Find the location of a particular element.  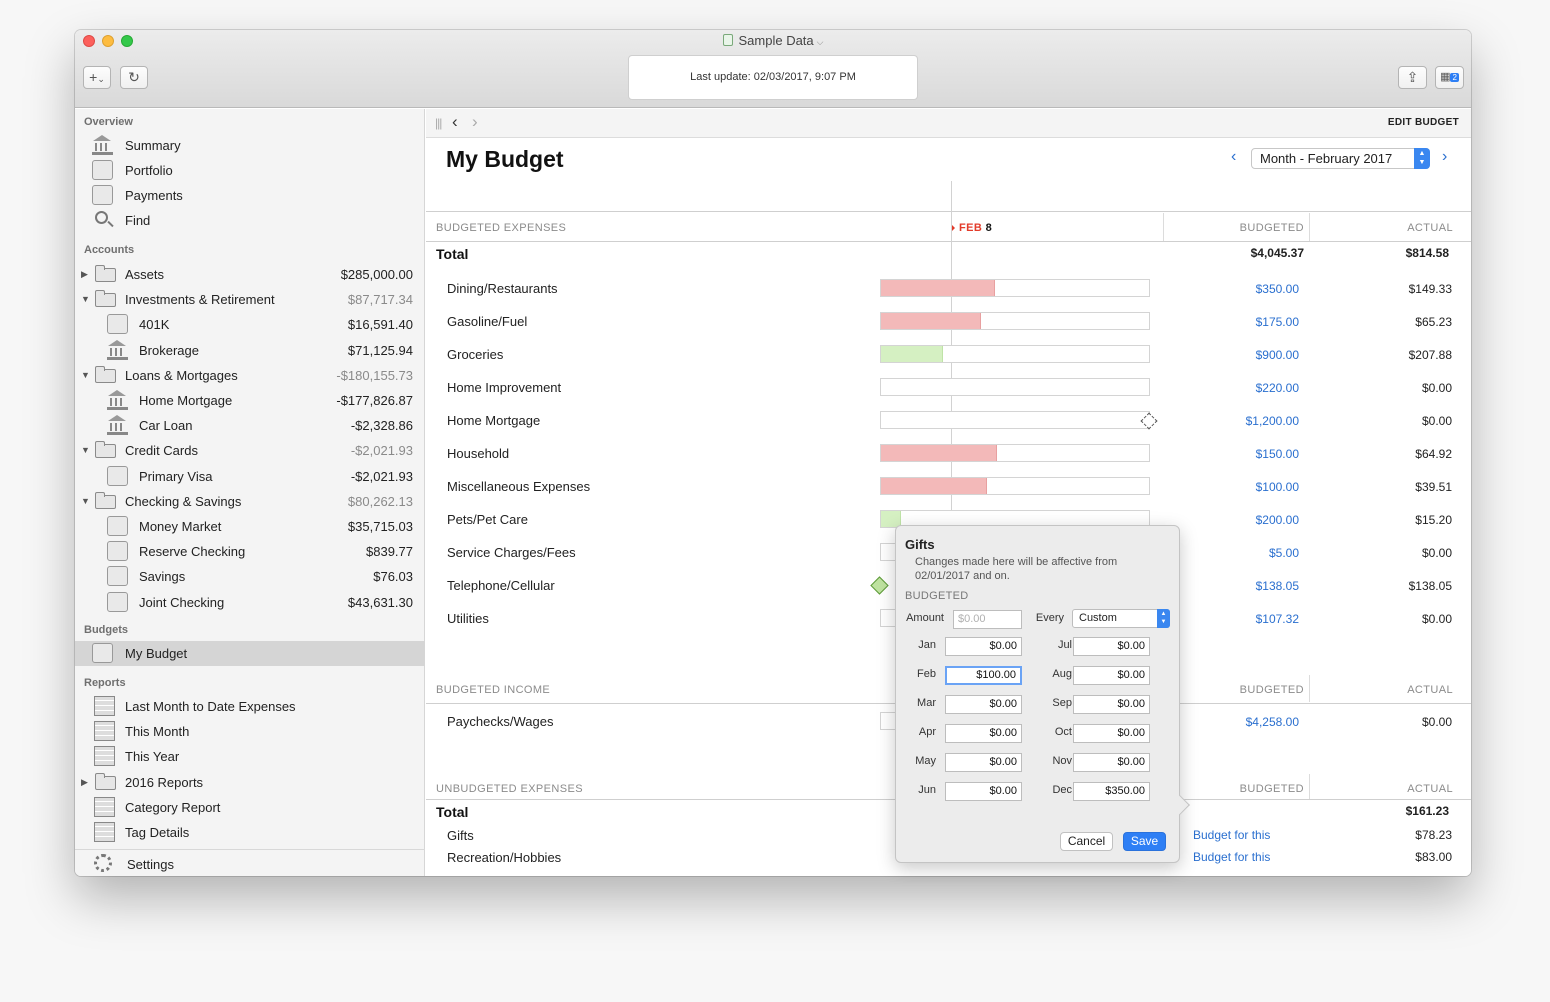

sidebar-item-account: Home Mortgage -$177,826.87 is located at coordinates (250, 400).